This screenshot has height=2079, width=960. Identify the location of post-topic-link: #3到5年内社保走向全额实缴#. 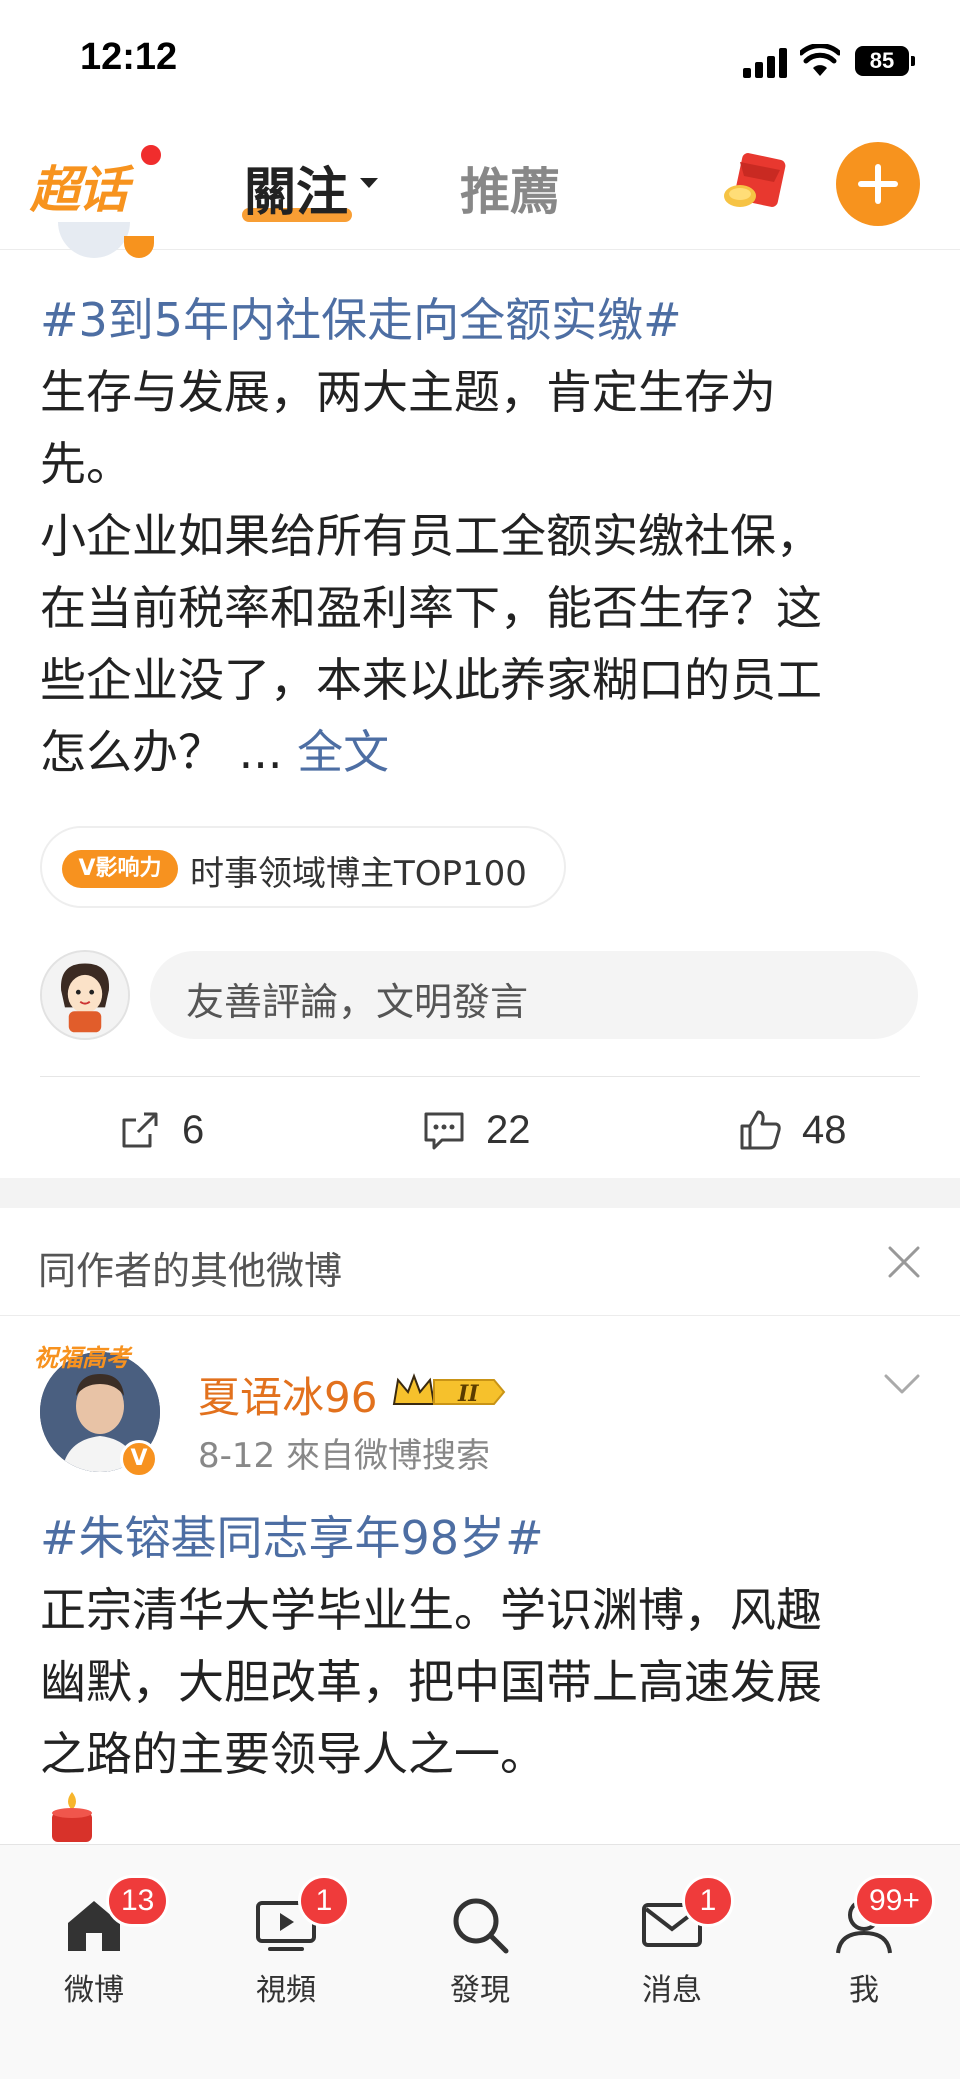
(480, 320).